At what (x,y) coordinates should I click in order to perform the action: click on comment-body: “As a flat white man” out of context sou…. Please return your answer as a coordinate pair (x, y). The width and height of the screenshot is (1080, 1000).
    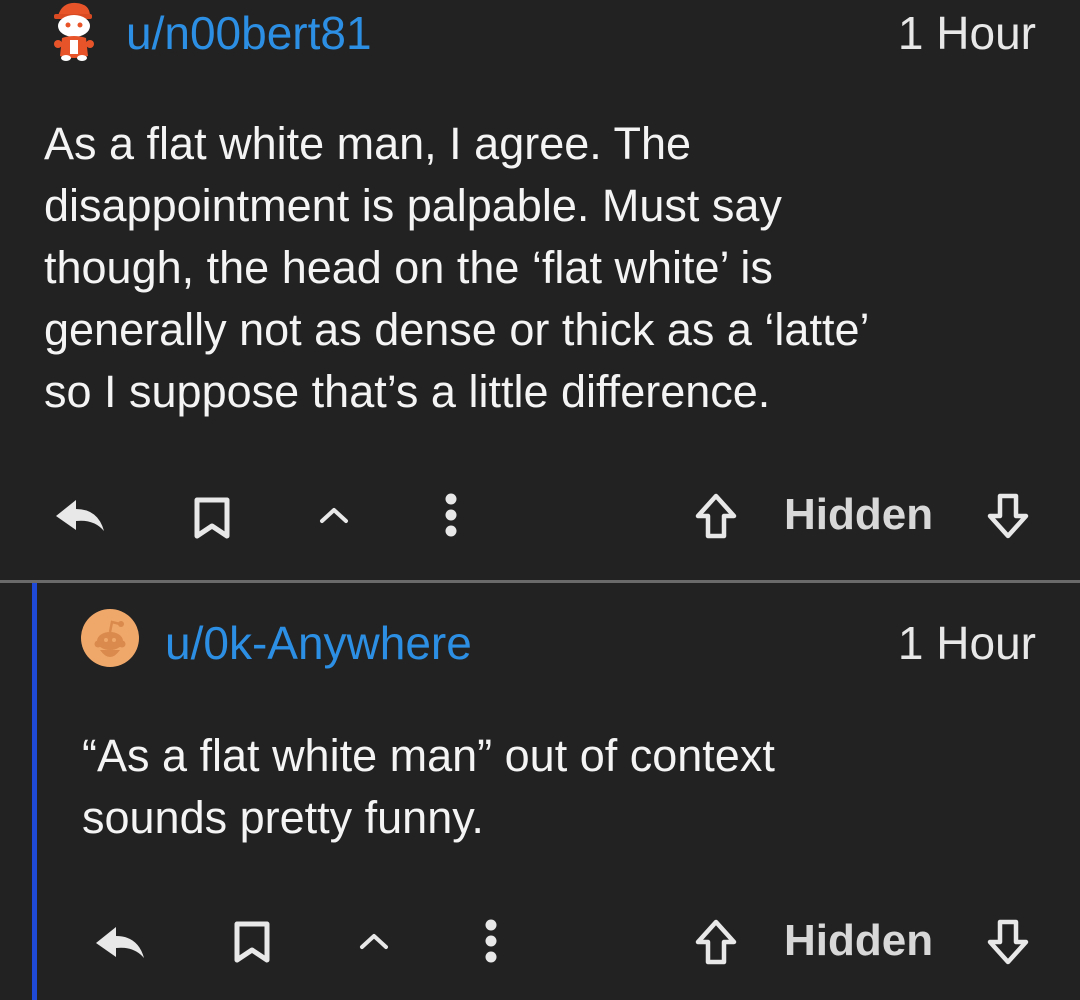
    Looking at the image, I should click on (562, 787).